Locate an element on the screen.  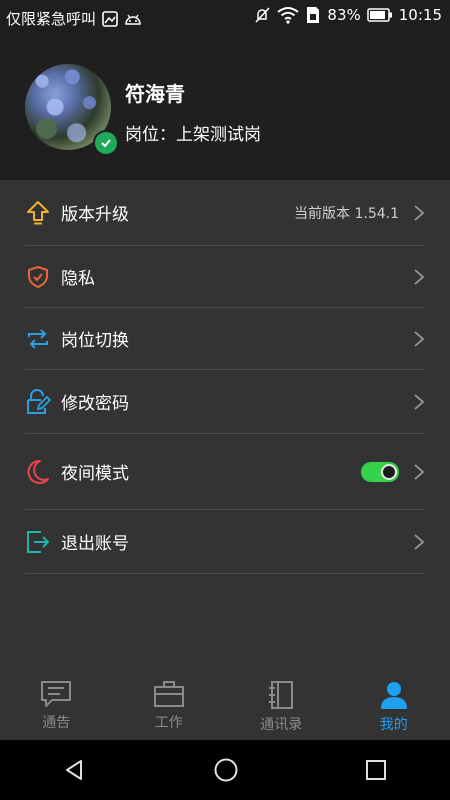
moon-icon is located at coordinates (38, 472).